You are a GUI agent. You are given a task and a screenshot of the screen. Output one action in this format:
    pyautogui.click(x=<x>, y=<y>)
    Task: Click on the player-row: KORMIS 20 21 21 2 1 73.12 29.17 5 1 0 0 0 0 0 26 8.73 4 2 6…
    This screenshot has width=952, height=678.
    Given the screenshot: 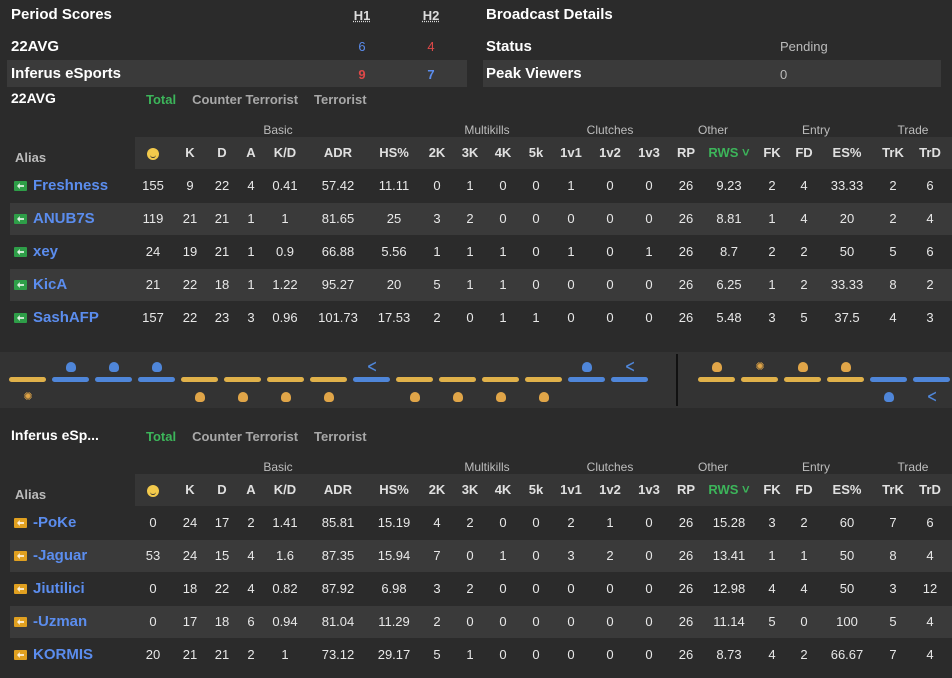 What is the action you would take?
    pyautogui.click(x=481, y=655)
    